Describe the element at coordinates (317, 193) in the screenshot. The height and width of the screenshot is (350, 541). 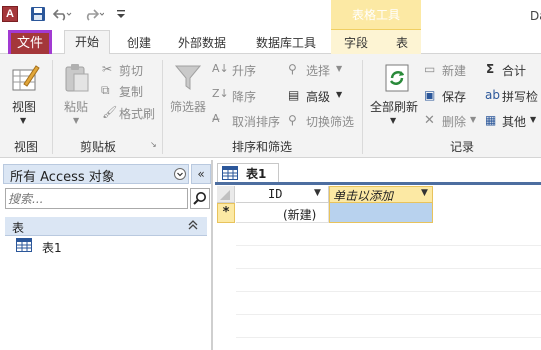
I see `column-id-dropdown-icon: ▼` at that location.